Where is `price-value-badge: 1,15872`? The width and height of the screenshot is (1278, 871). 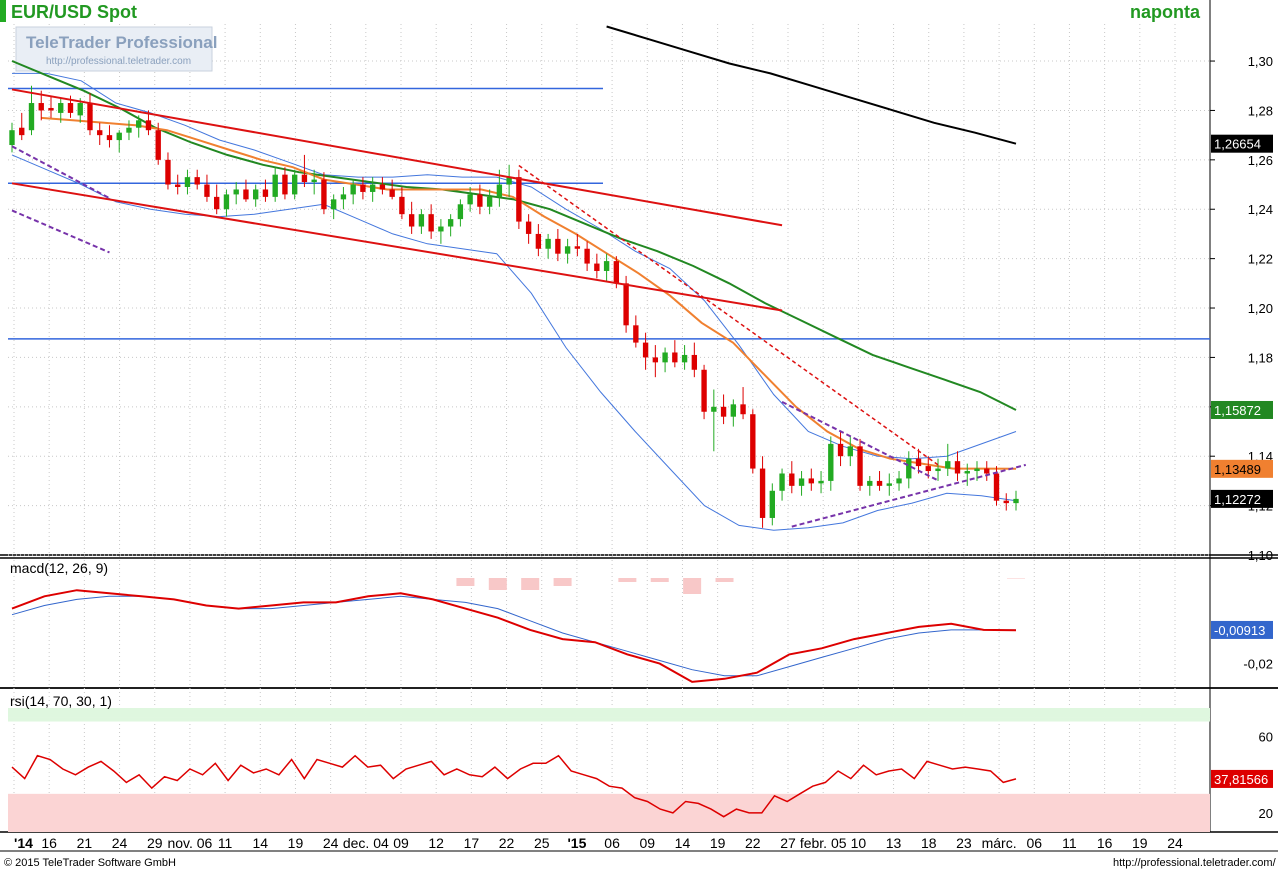
price-value-badge: 1,15872 is located at coordinates (1237, 410).